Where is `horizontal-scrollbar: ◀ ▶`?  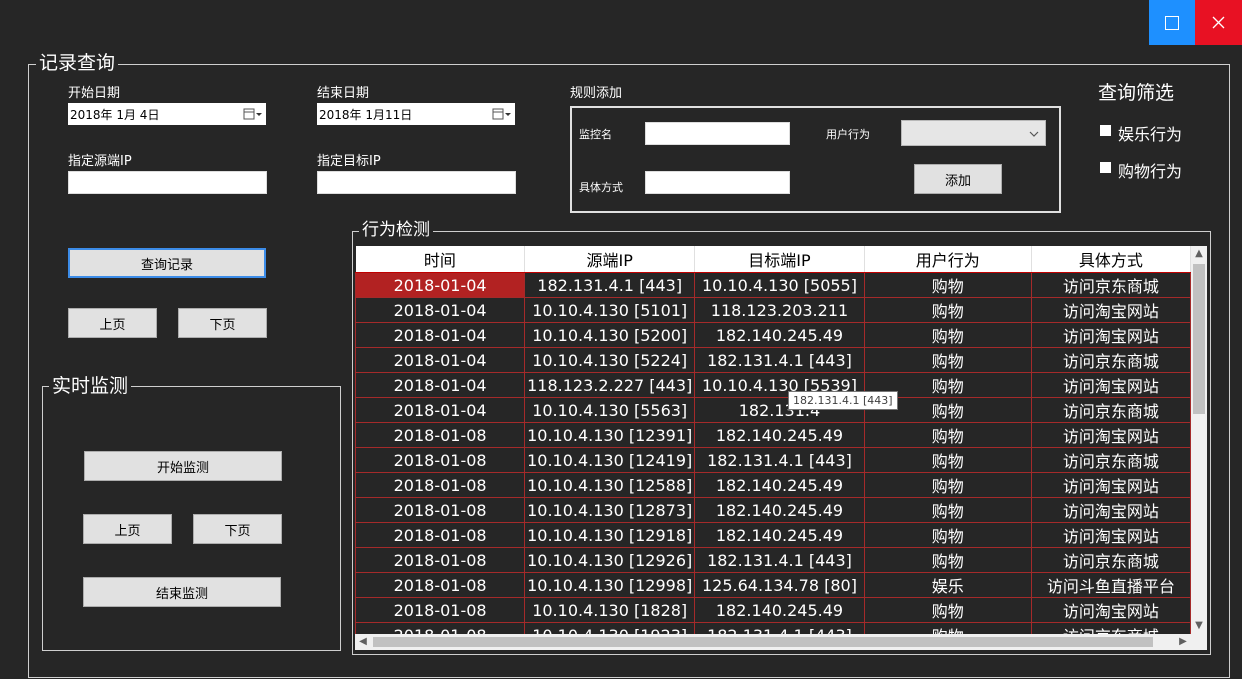 horizontal-scrollbar: ◀ ▶ is located at coordinates (773, 642).